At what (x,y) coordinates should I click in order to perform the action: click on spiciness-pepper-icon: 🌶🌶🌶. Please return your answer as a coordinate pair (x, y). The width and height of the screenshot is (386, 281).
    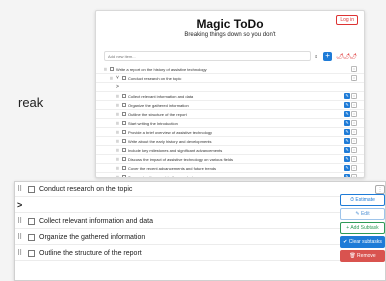
    Looking at the image, I should click on (346, 56).